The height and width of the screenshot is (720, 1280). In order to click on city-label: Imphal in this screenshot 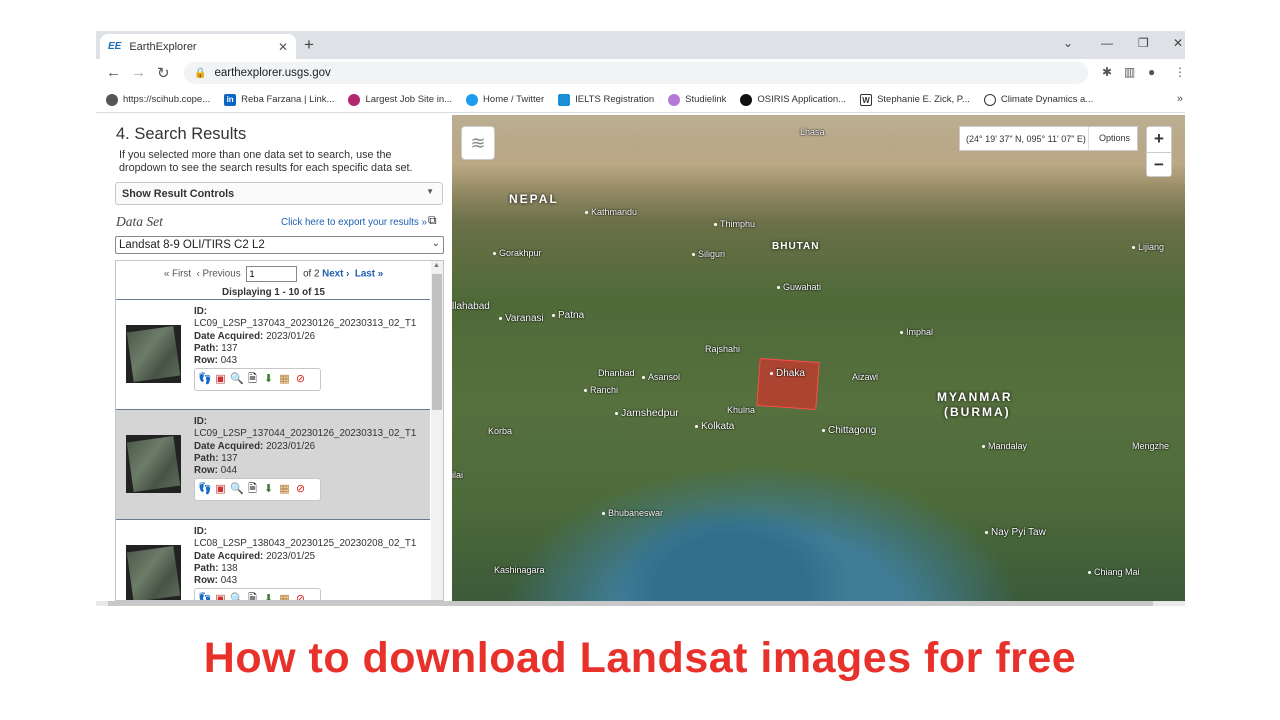, I will do `click(916, 332)`.